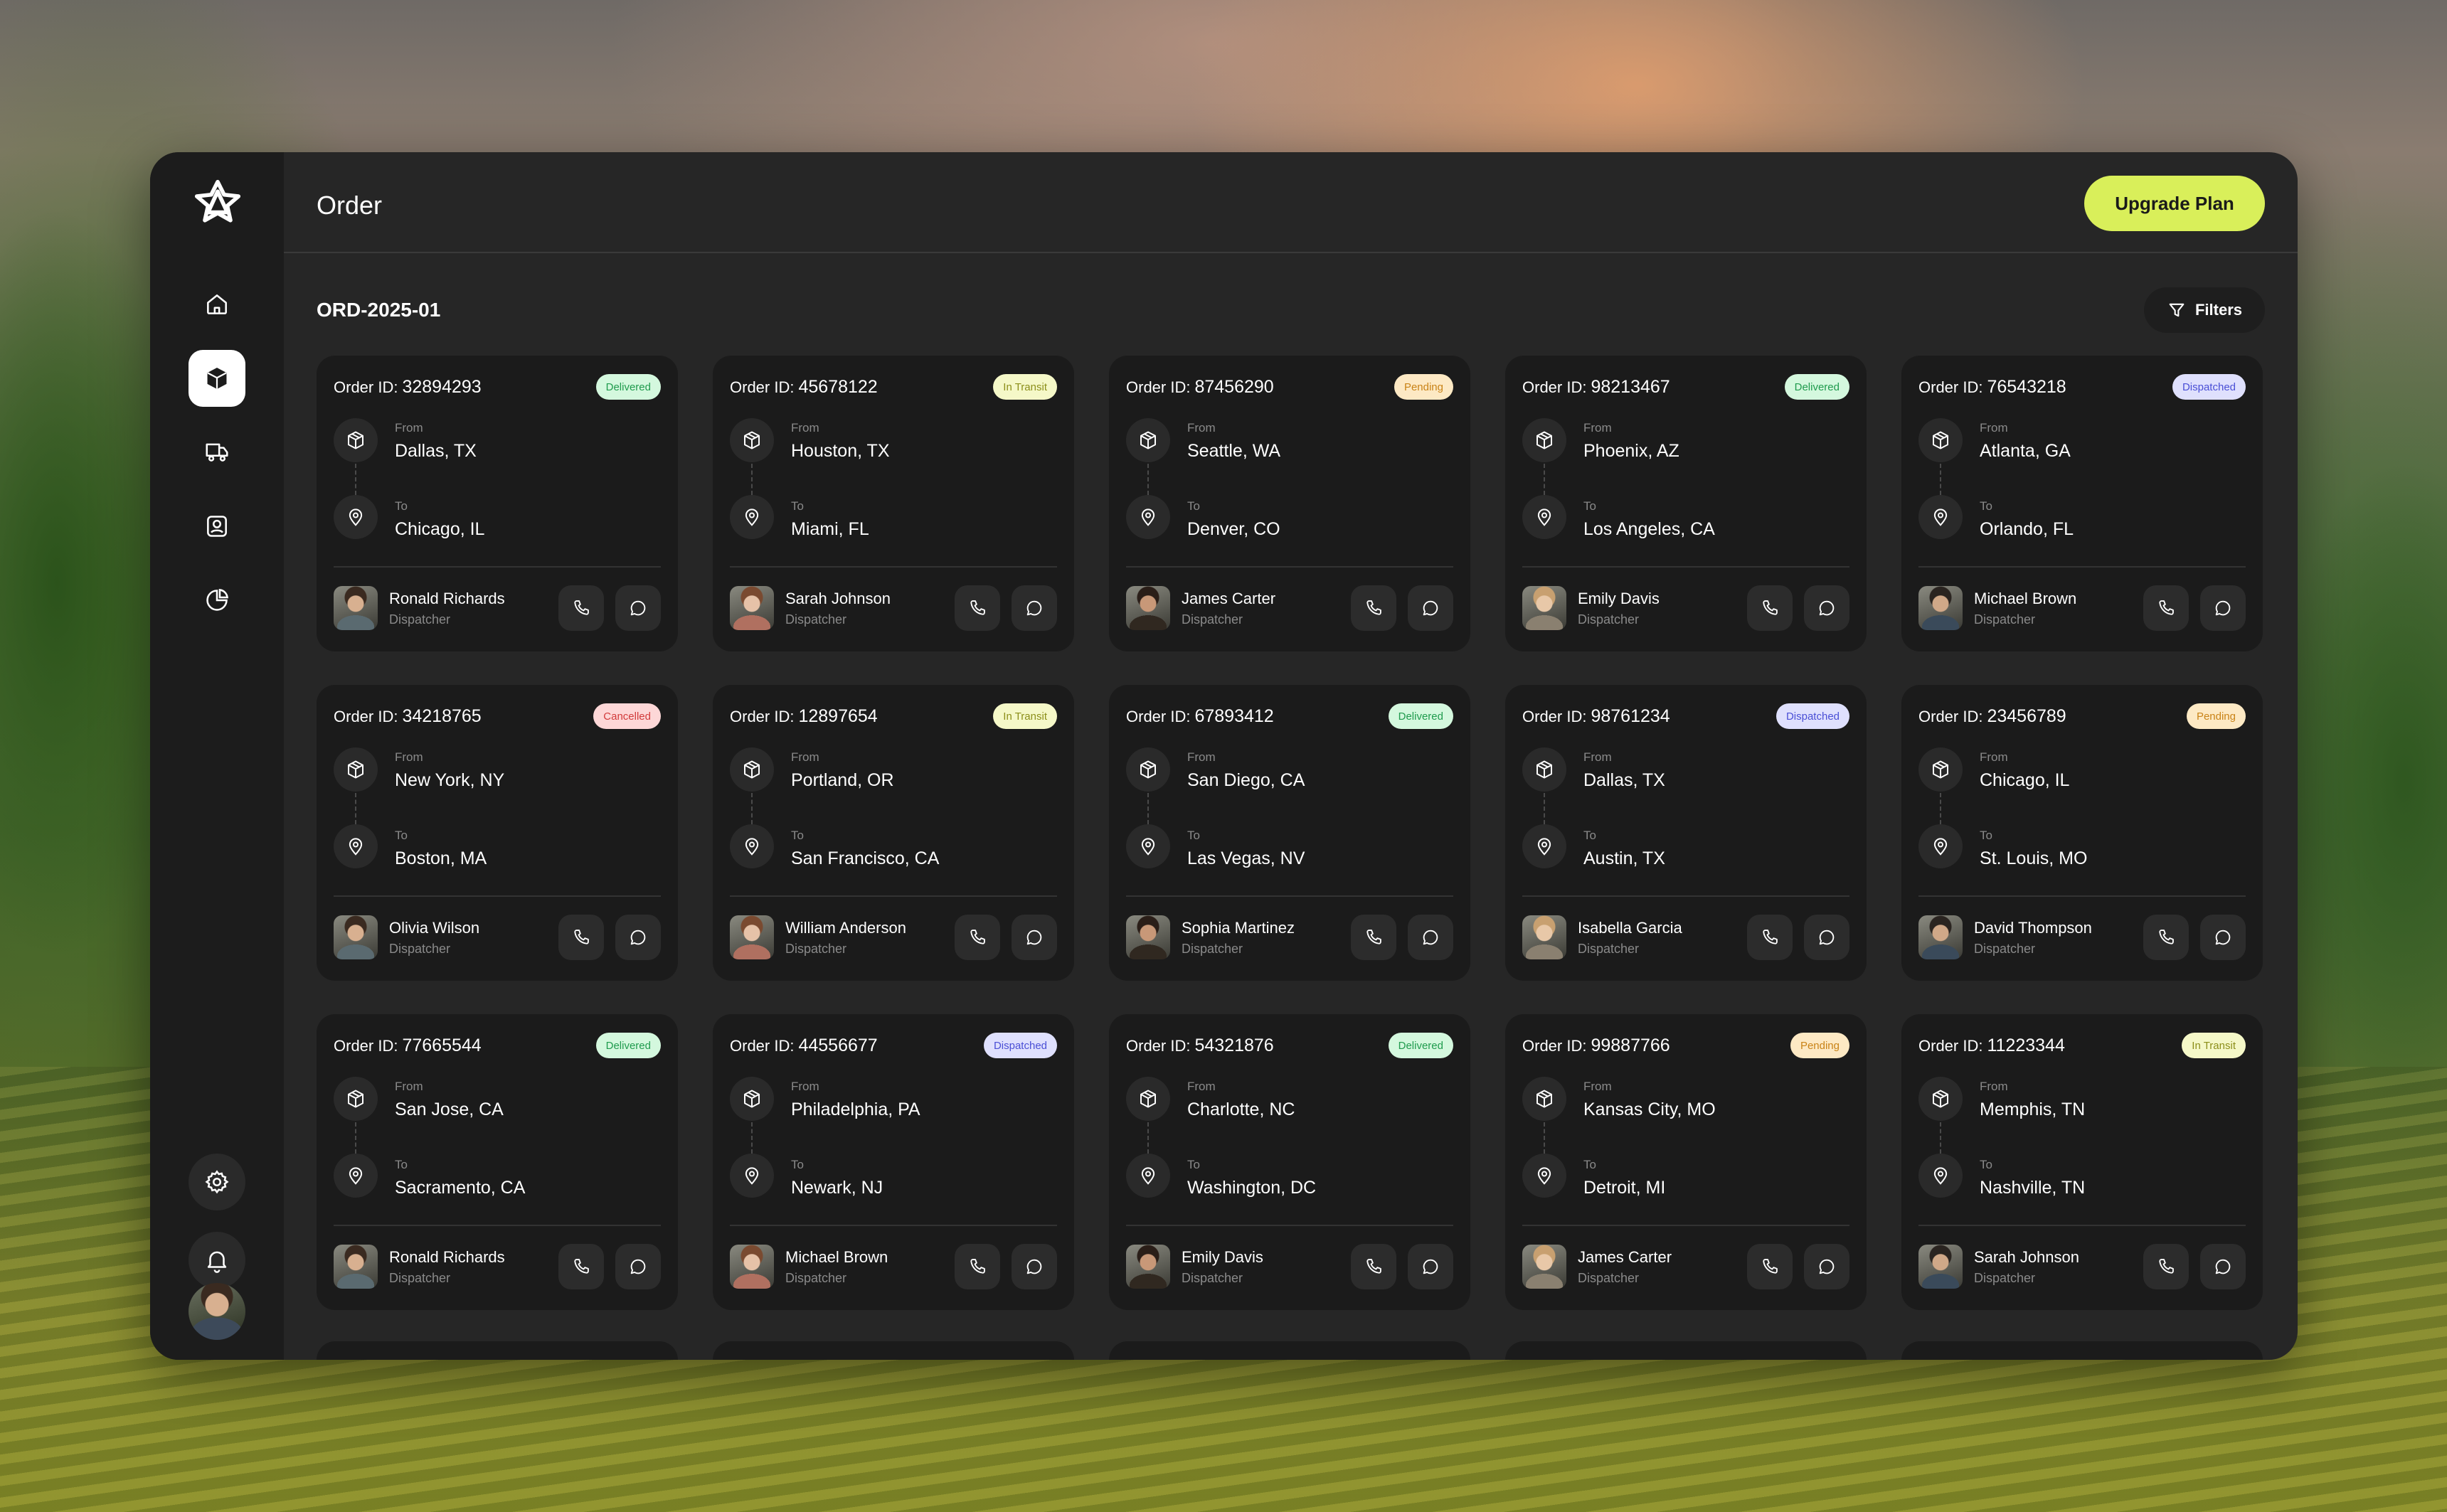  Describe the element at coordinates (804, 1045) in the screenshot. I see `order-id: Order ID: 44556677` at that location.